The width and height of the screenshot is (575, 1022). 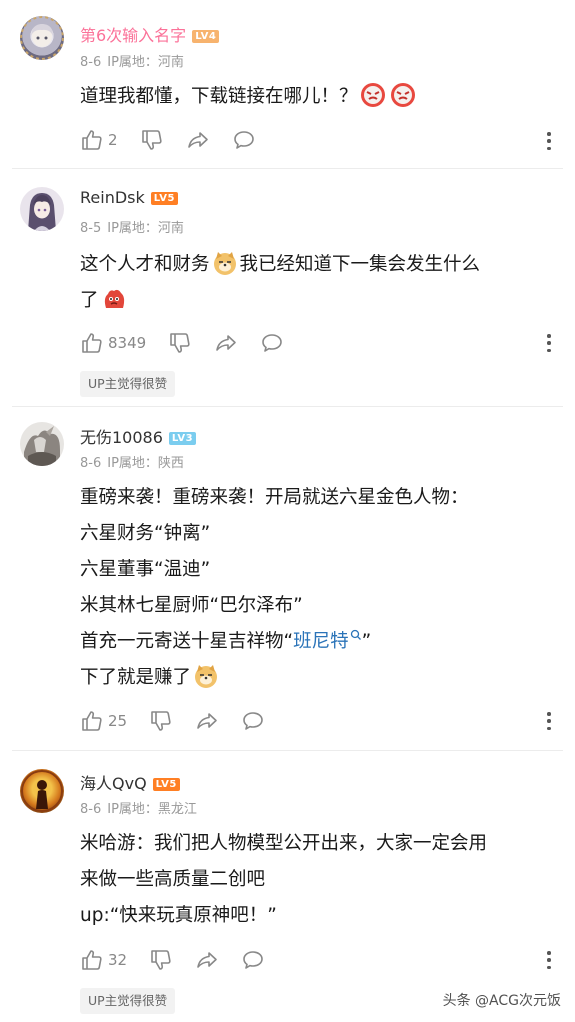 What do you see at coordinates (145, 569) in the screenshot?
I see `comment-line: 六星董事“温迪”` at bounding box center [145, 569].